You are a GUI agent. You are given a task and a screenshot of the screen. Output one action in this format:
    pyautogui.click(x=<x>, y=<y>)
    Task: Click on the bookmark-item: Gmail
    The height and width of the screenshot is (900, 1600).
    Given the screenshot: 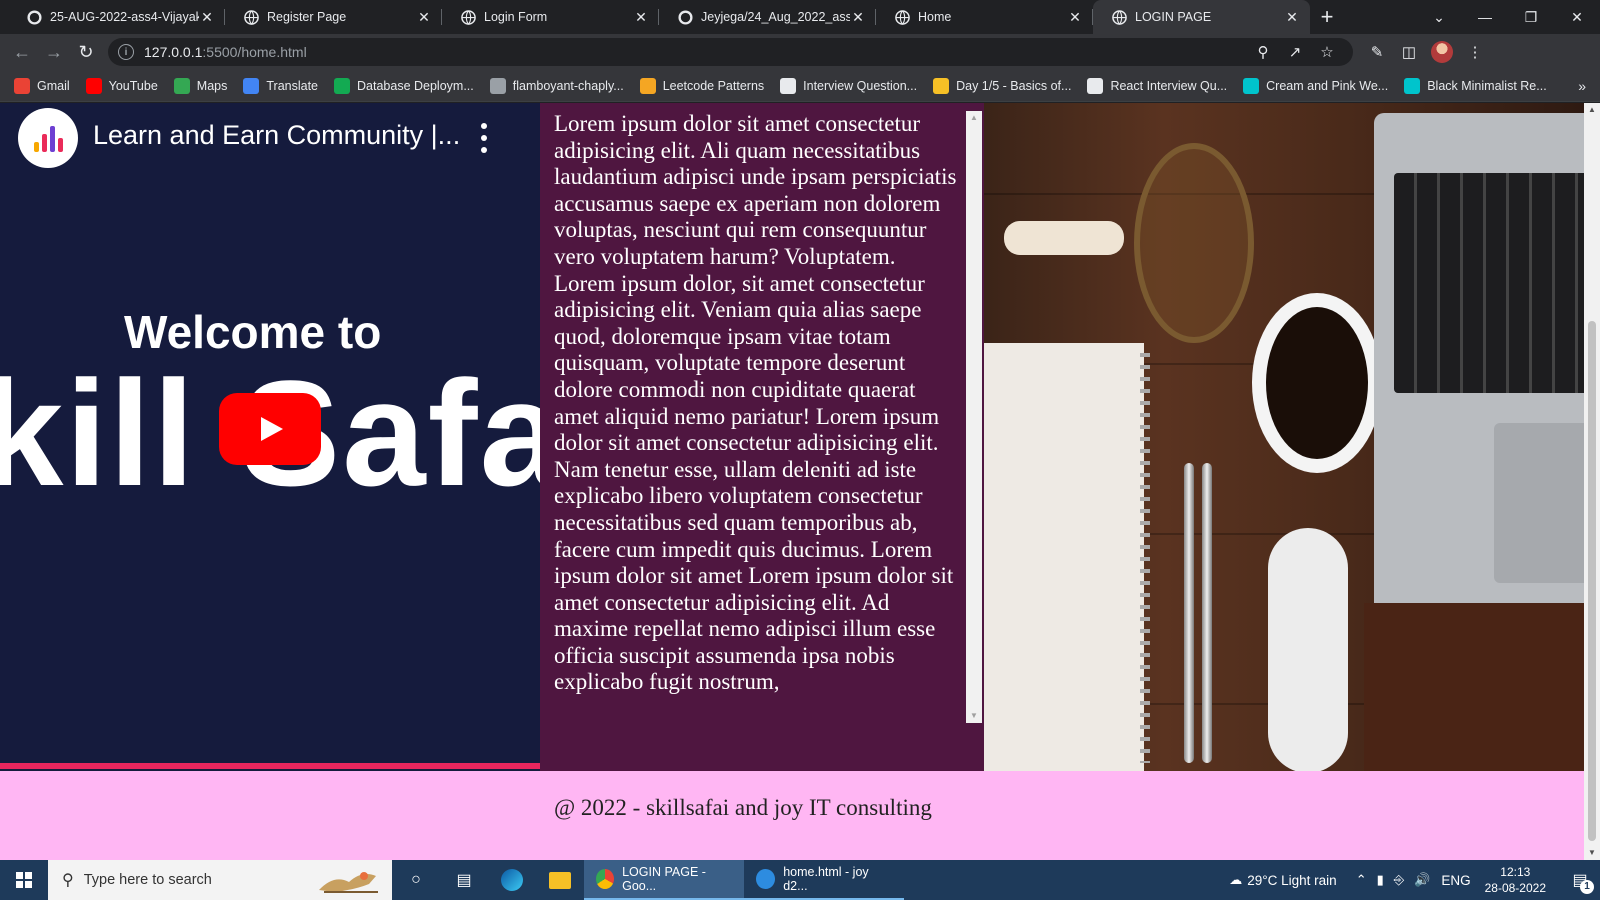 What is the action you would take?
    pyautogui.click(x=42, y=85)
    